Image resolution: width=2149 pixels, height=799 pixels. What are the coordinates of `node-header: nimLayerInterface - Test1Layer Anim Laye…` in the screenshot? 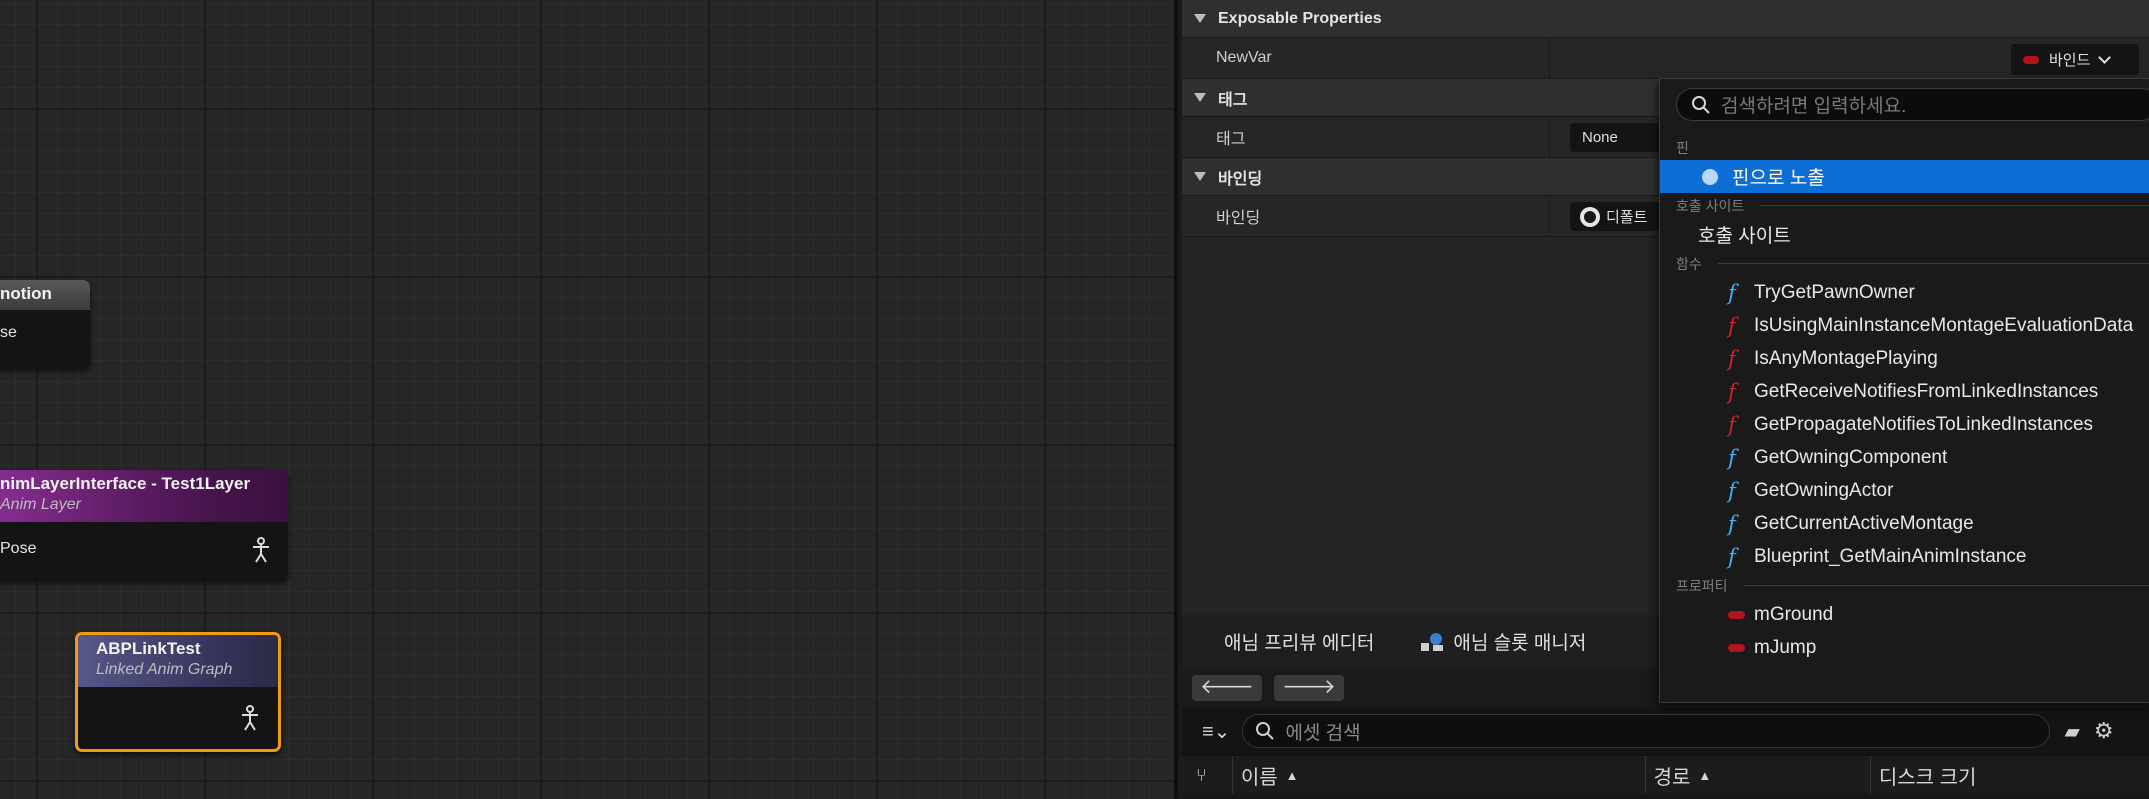 It's located at (144, 496).